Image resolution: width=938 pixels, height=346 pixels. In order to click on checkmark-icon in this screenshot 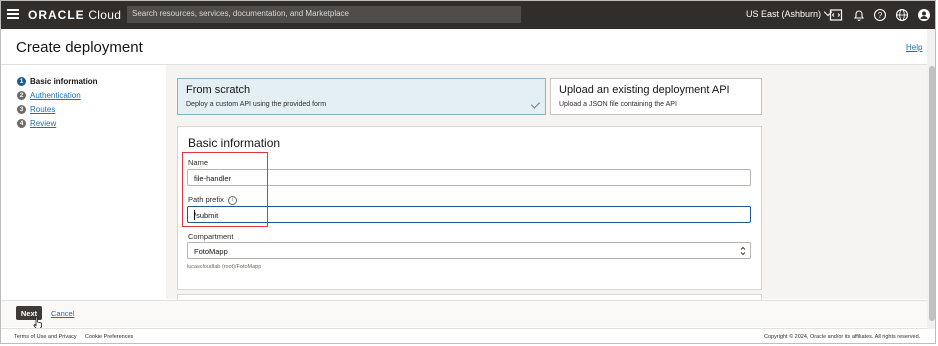, I will do `click(535, 104)`.